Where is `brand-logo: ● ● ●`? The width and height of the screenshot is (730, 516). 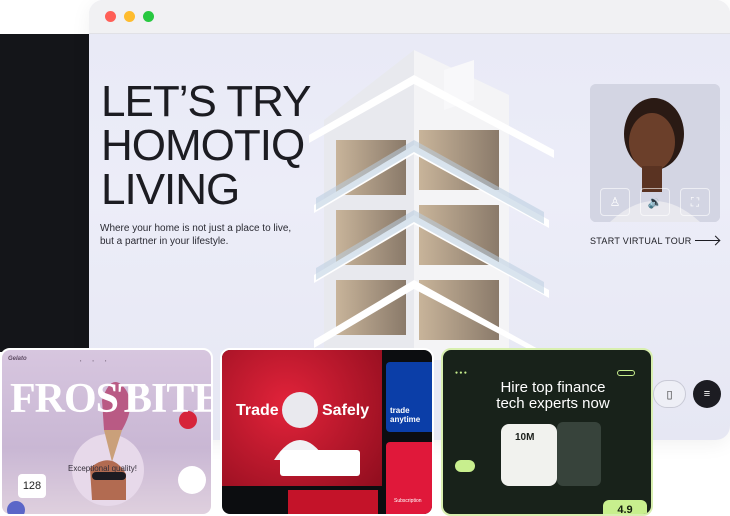 brand-logo: ● ● ● is located at coordinates (461, 373).